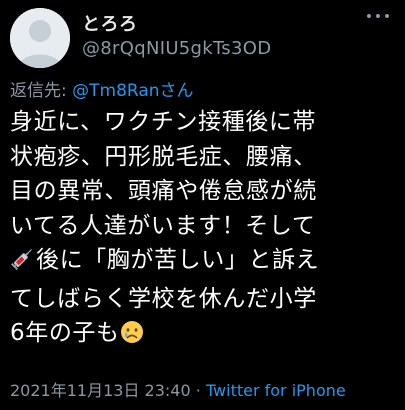 This screenshot has width=405, height=410. What do you see at coordinates (276, 390) in the screenshot?
I see `source-link: Twitter for iPhone` at bounding box center [276, 390].